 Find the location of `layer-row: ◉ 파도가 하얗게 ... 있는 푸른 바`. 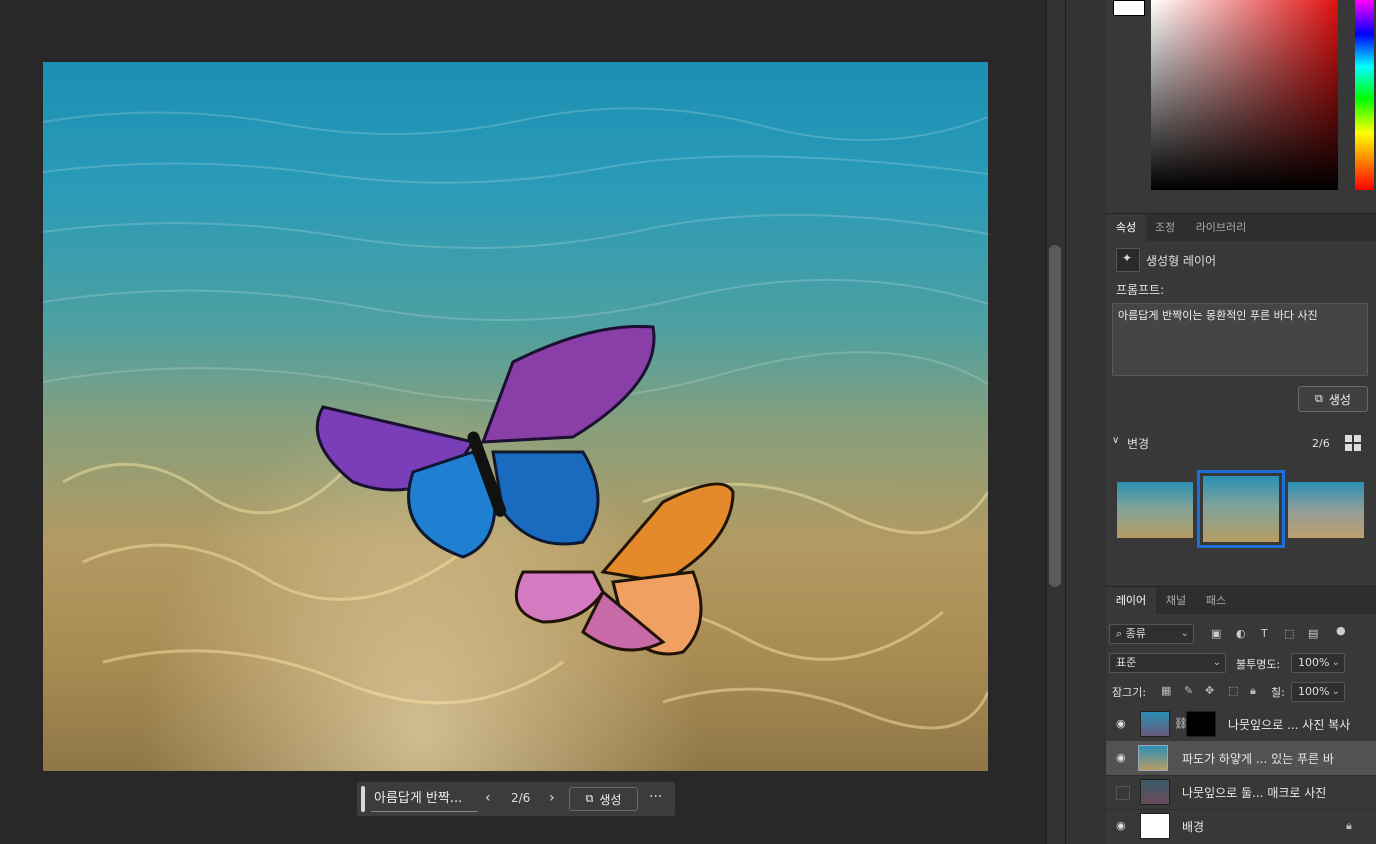

layer-row: ◉ 파도가 하얗게 ... 있는 푸른 바 is located at coordinates (1241, 758).